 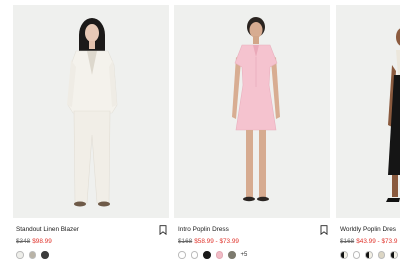 What do you see at coordinates (216, 241) in the screenshot?
I see `sale-price: $58.99 - $73.99` at bounding box center [216, 241].